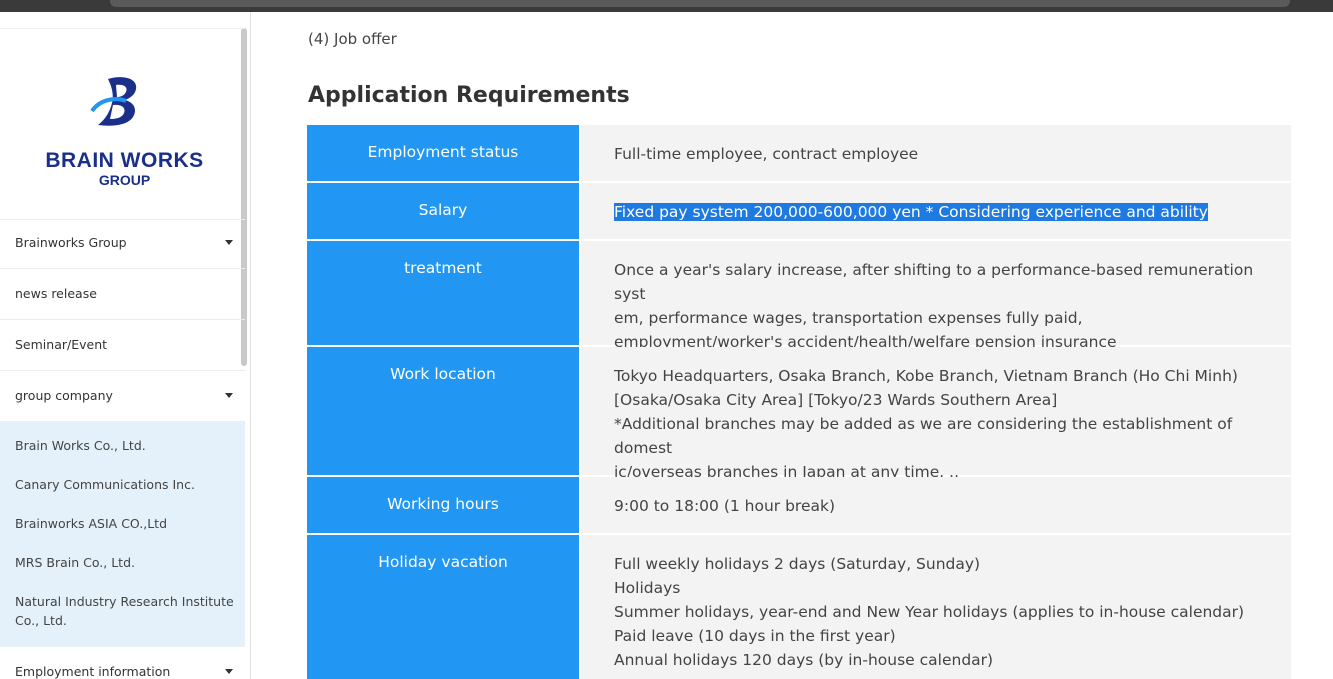 Image resolution: width=1333 pixels, height=679 pixels. I want to click on sidebar-item-label: group company, so click(64, 395).